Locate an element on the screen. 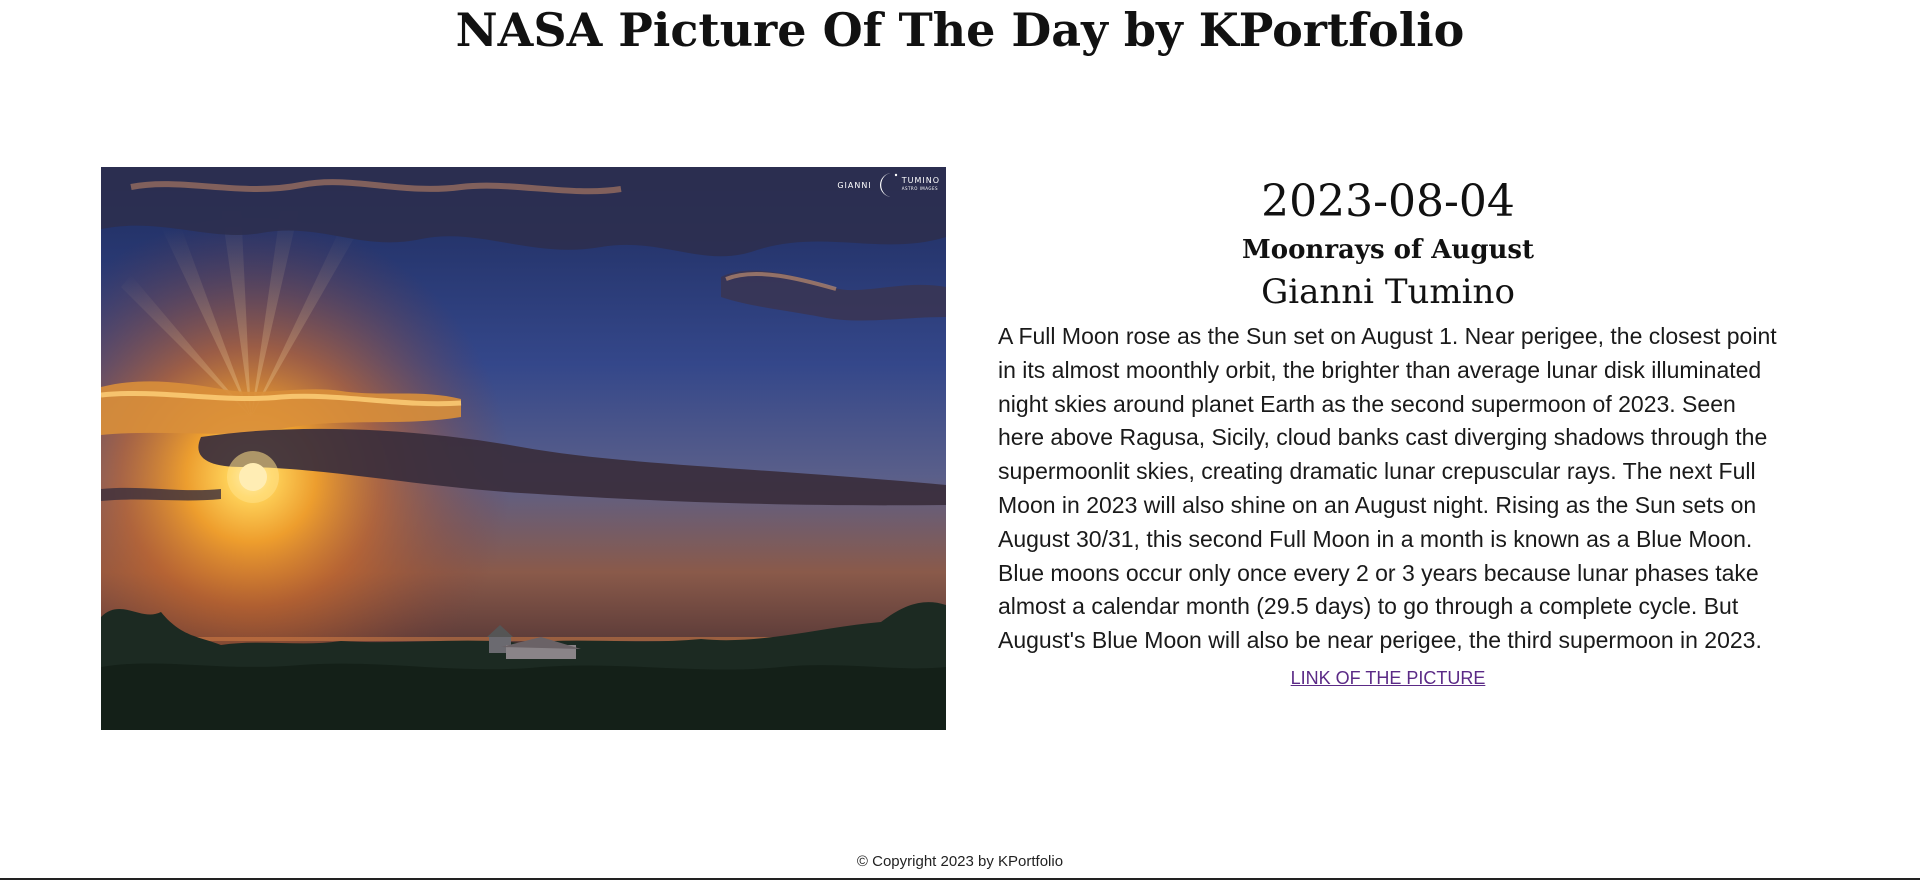 The image size is (1920, 880). site-title: NASA Picture Of The Day by KPortfolio is located at coordinates (960, 30).